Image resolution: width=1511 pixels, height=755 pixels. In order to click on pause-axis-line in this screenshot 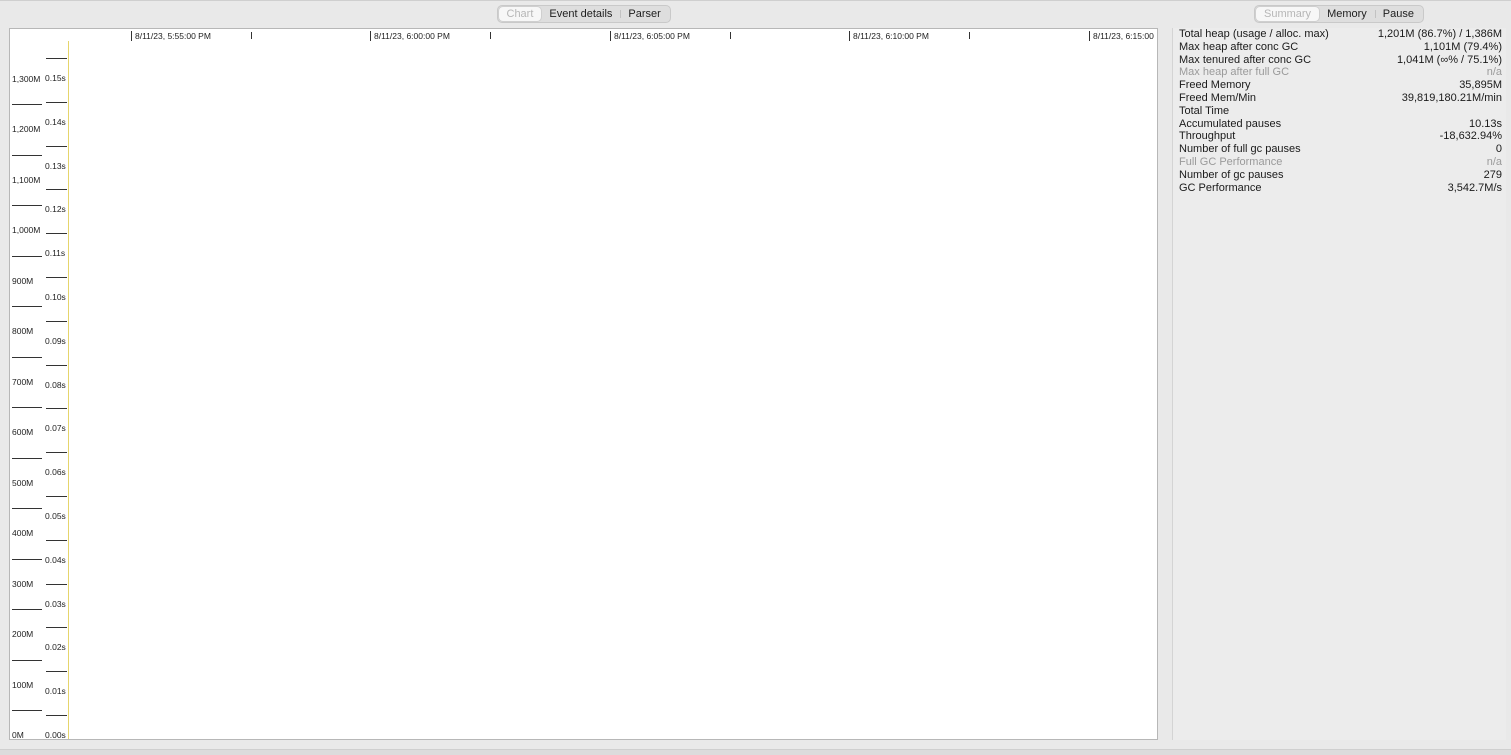, I will do `click(68, 390)`.